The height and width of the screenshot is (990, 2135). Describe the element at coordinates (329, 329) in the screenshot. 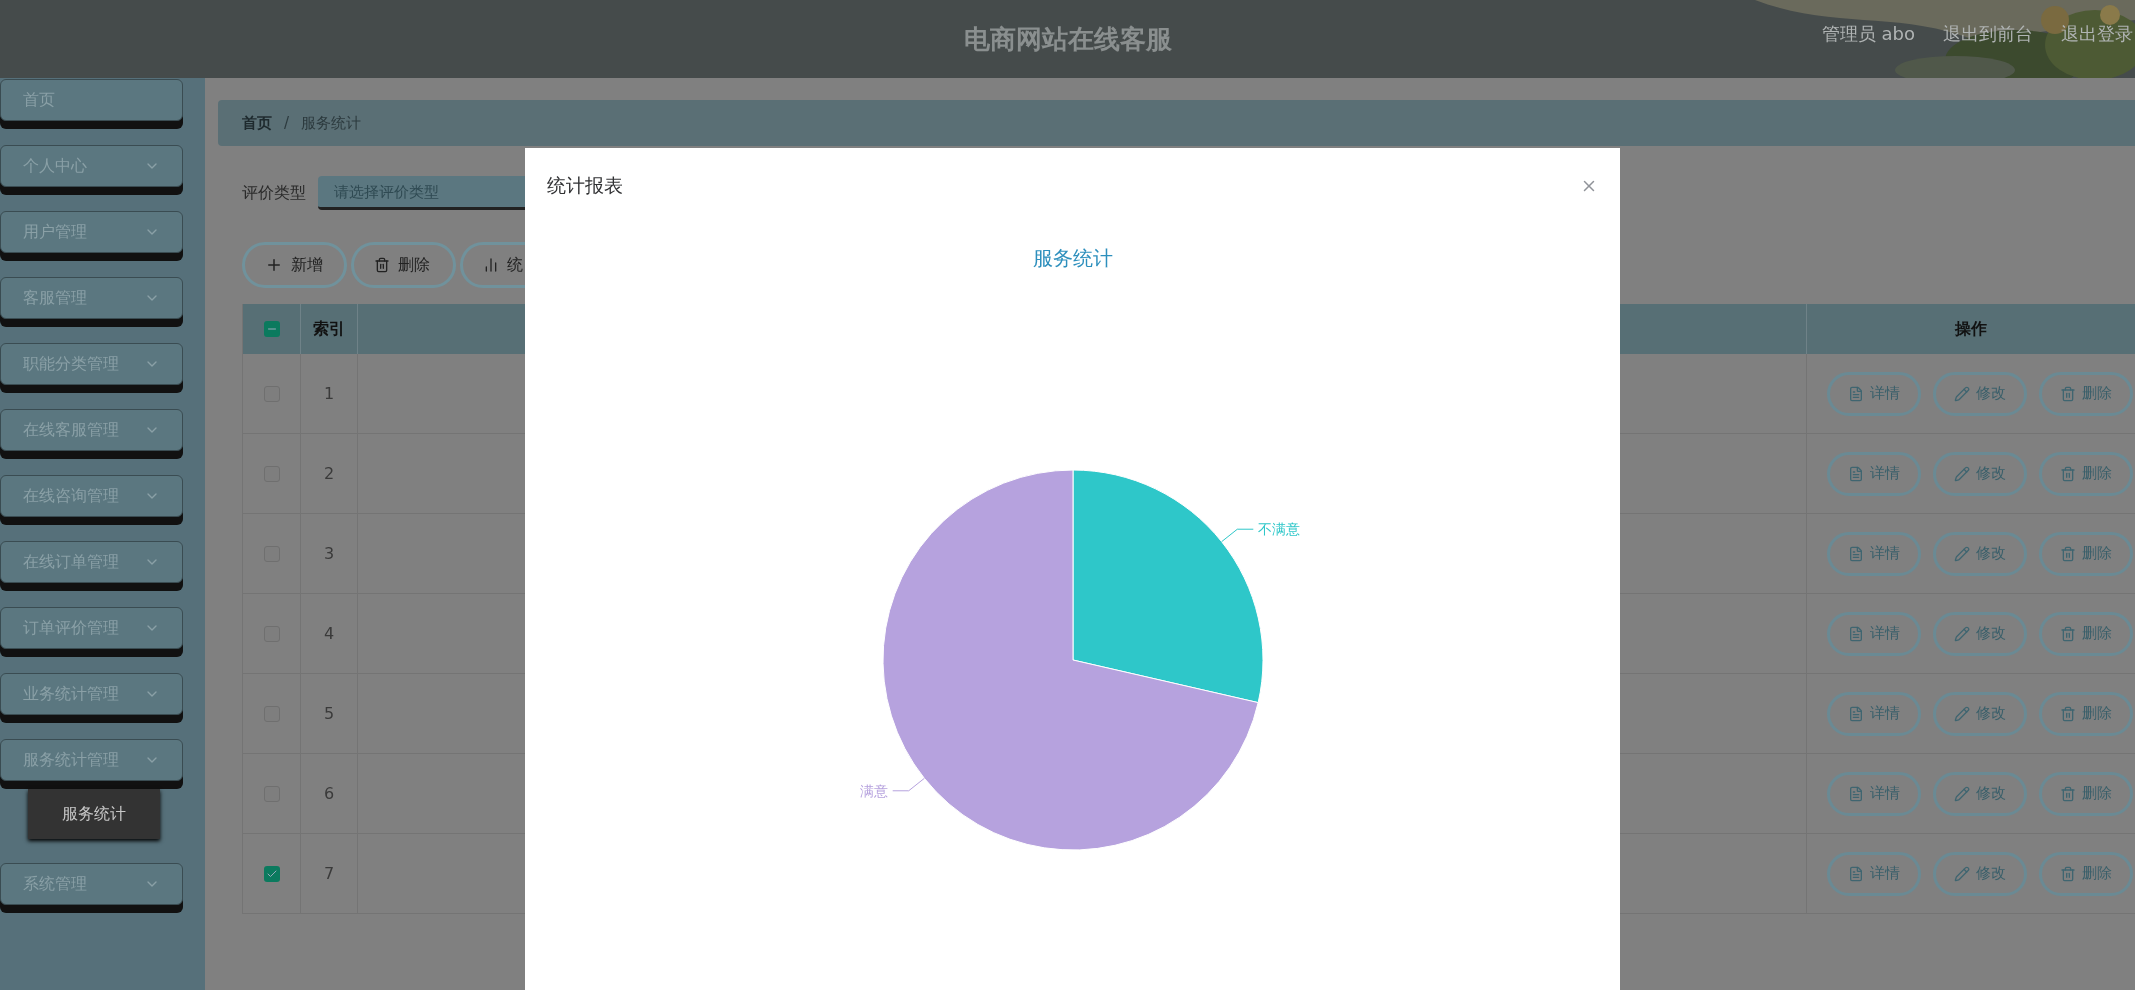

I see `column-header: 索引` at that location.